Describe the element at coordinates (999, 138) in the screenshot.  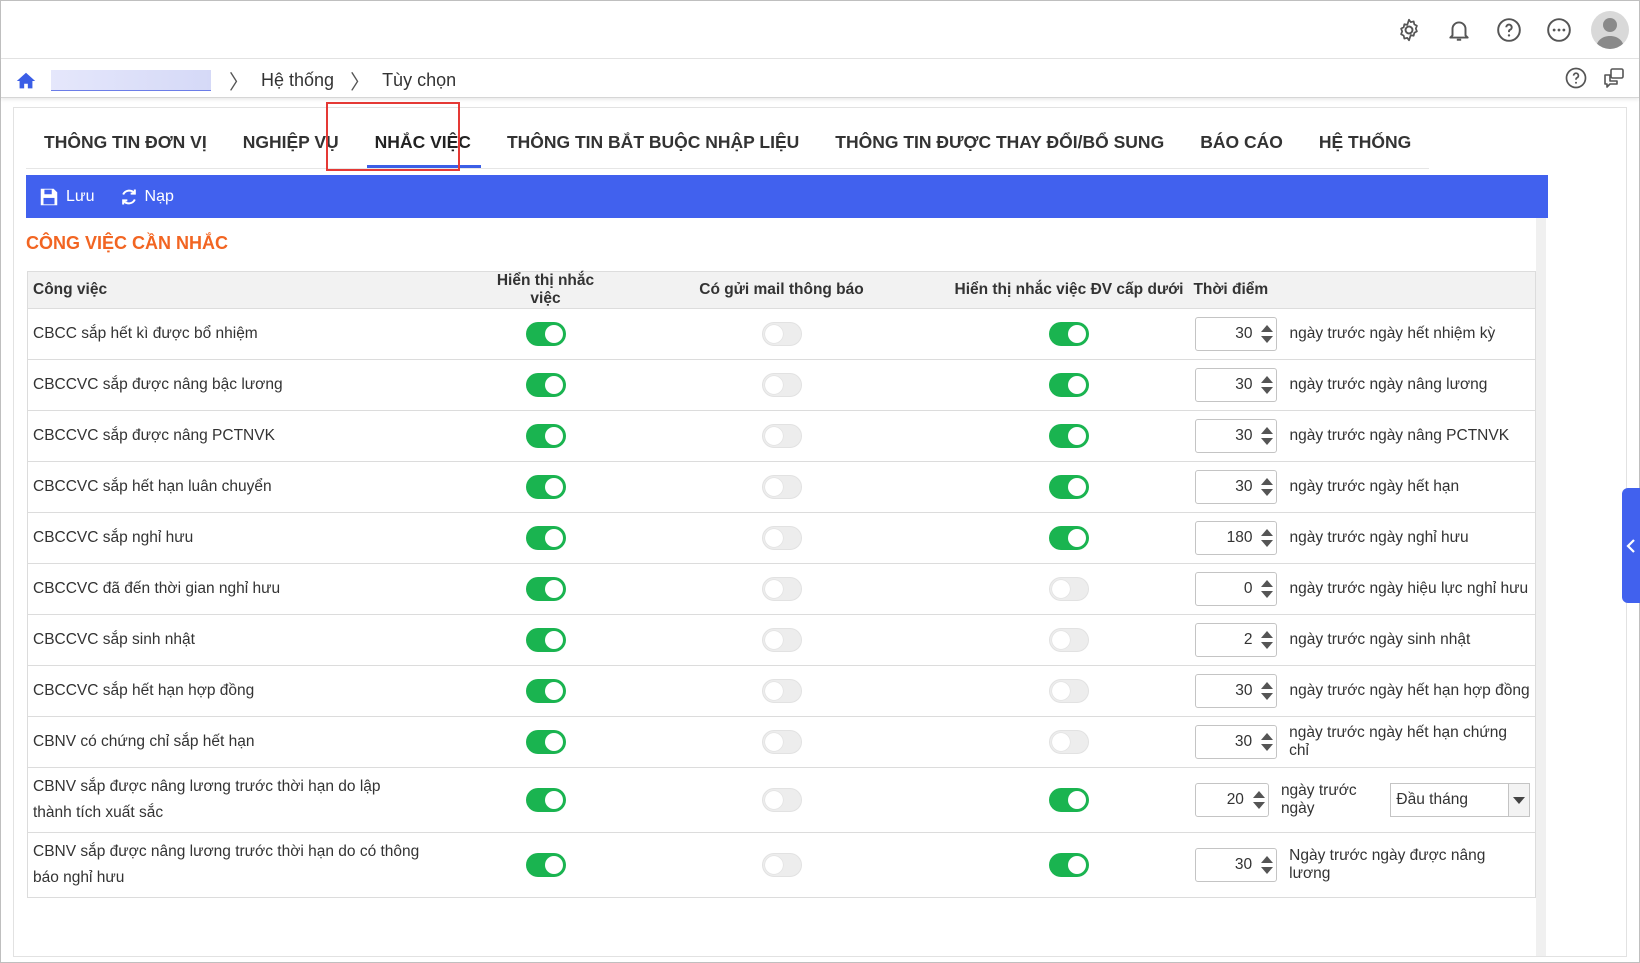
I see `tab-changed-info: THÔNG TIN ĐƯỢC THAY ĐỔI/BỔ SUNG` at that location.